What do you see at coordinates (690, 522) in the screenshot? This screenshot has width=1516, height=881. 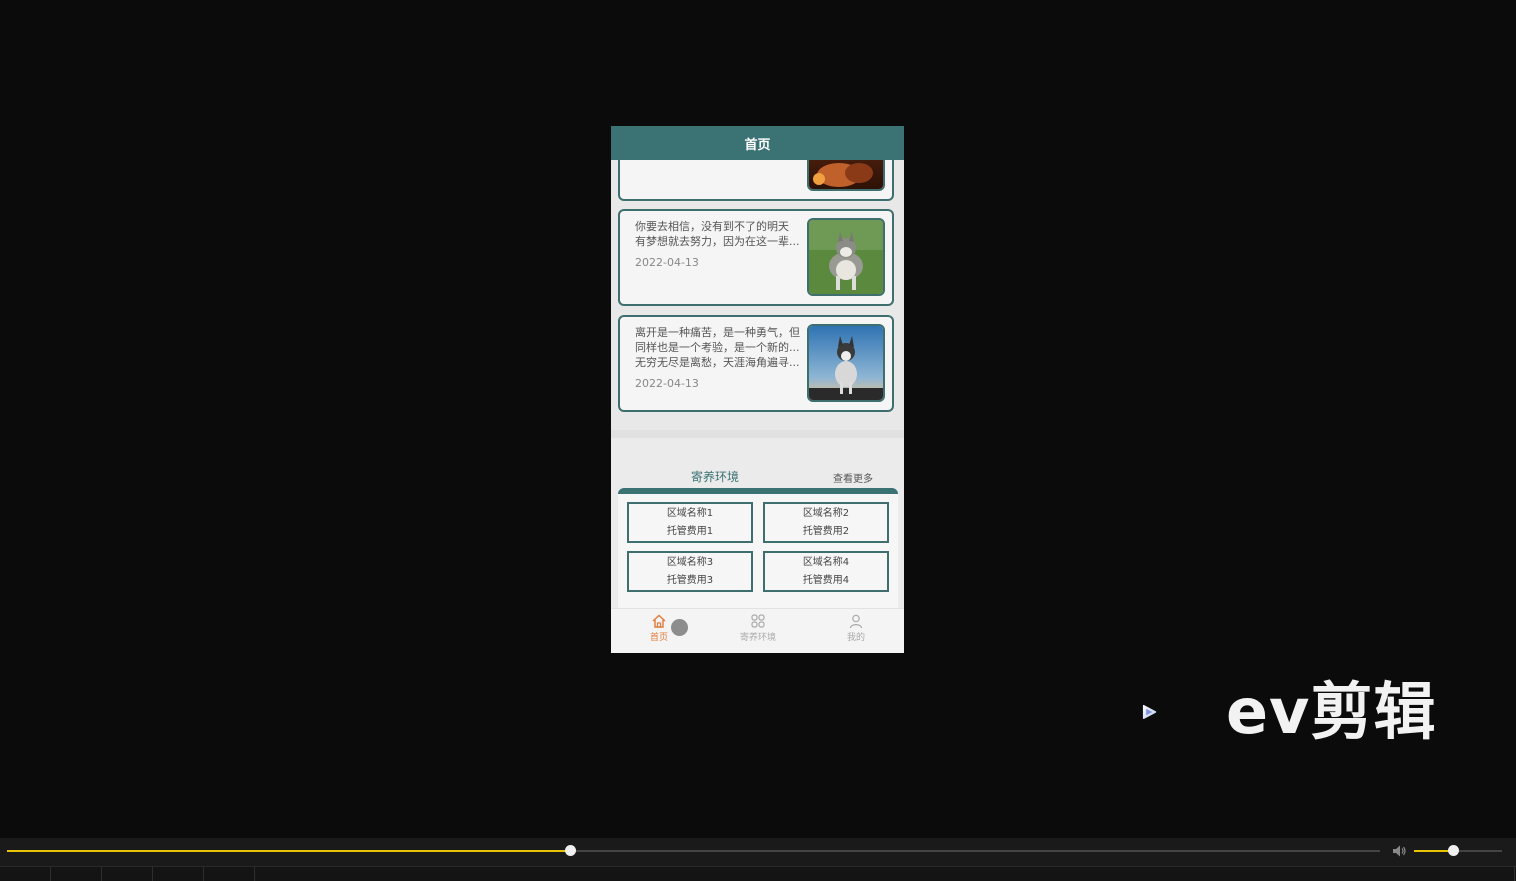 I see `area-card: 区域名称1 托管费用1` at bounding box center [690, 522].